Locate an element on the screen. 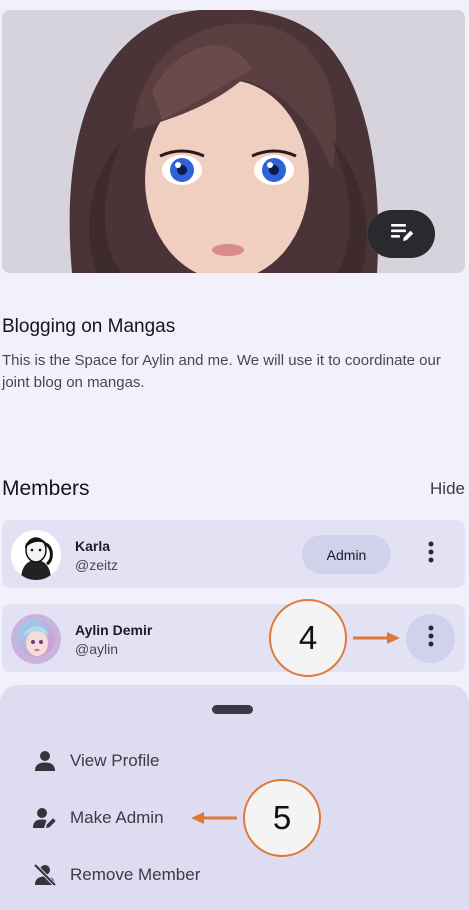 The width and height of the screenshot is (469, 910). member-card-karla: Karla @zeitz Admin is located at coordinates (233, 554).